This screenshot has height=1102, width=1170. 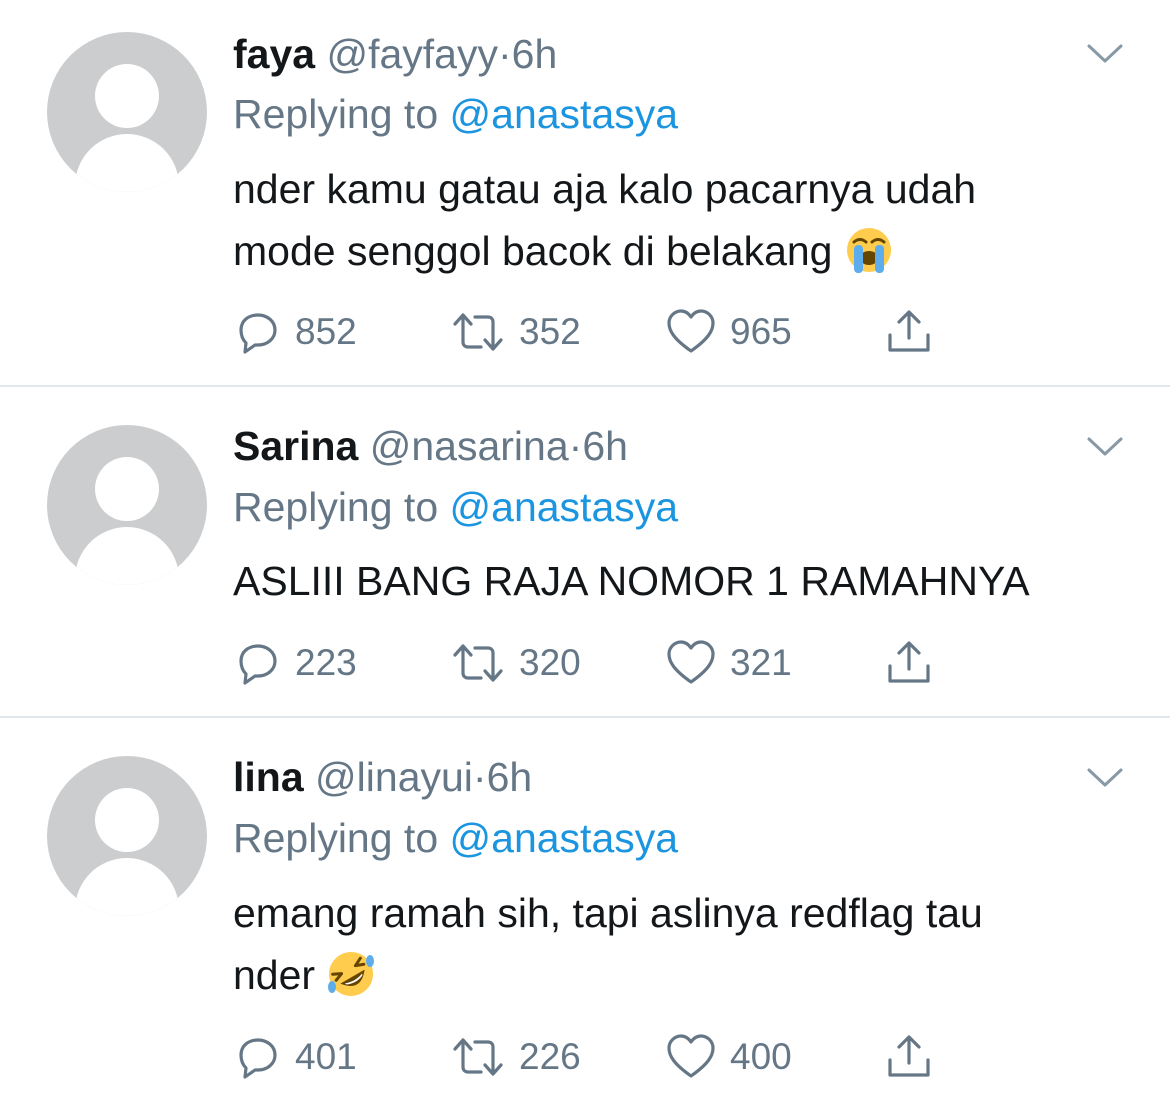 What do you see at coordinates (469, 446) in the screenshot?
I see `user-handle: @nasarina` at bounding box center [469, 446].